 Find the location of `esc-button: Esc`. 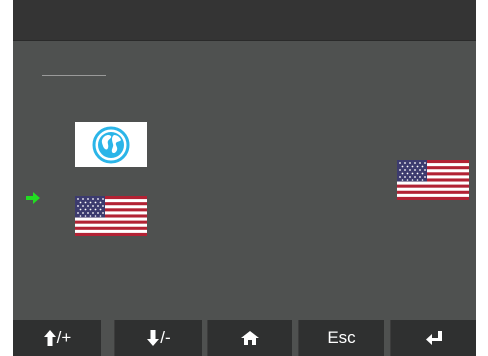

esc-button: Esc is located at coordinates (341, 338).